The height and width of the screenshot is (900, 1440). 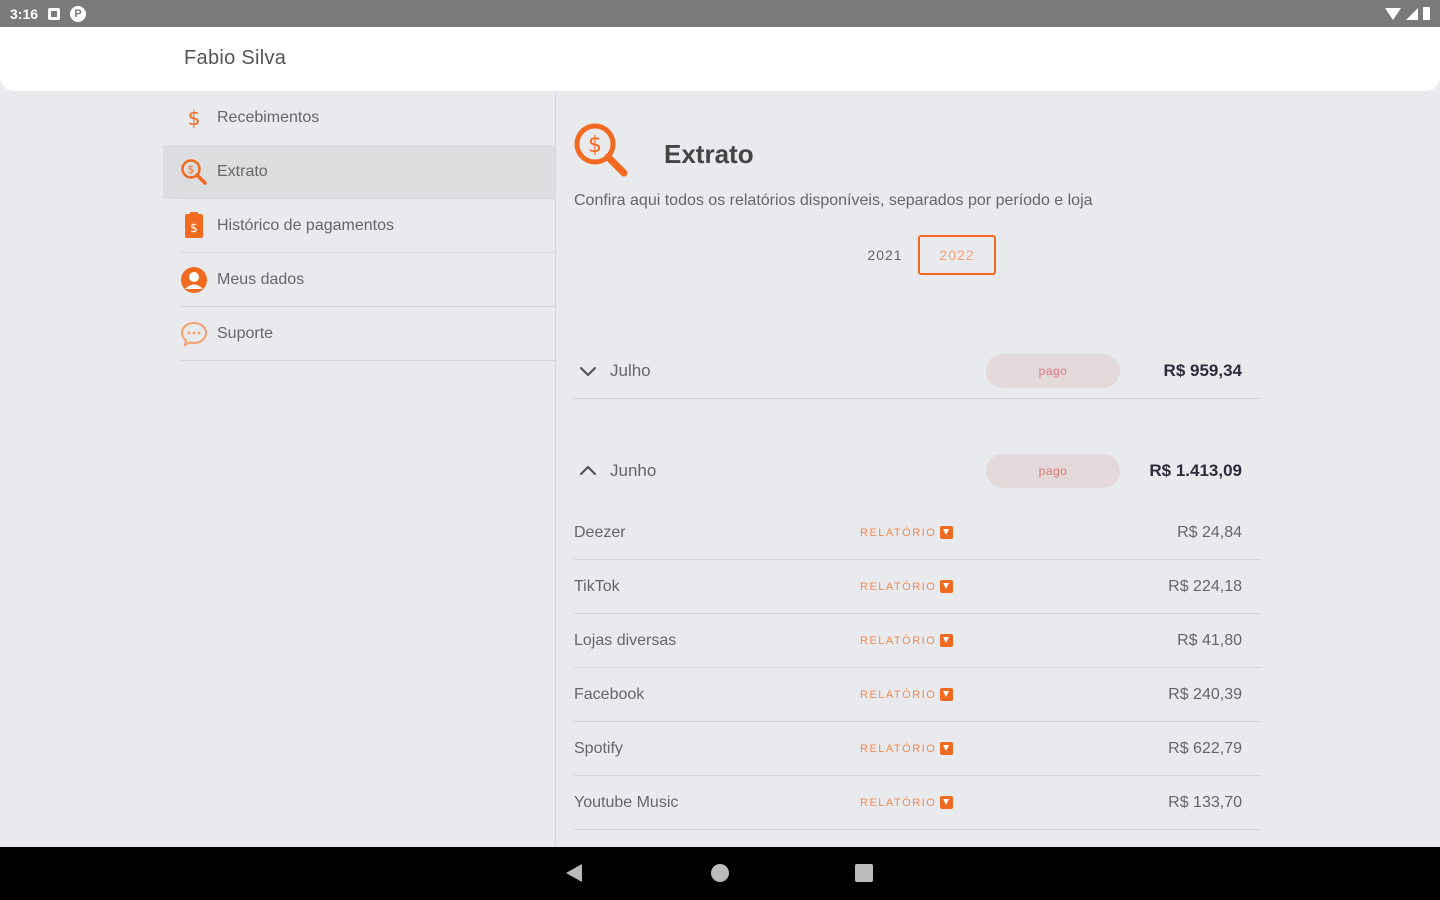 I want to click on sidebar-item-label: Suporte, so click(x=245, y=333).